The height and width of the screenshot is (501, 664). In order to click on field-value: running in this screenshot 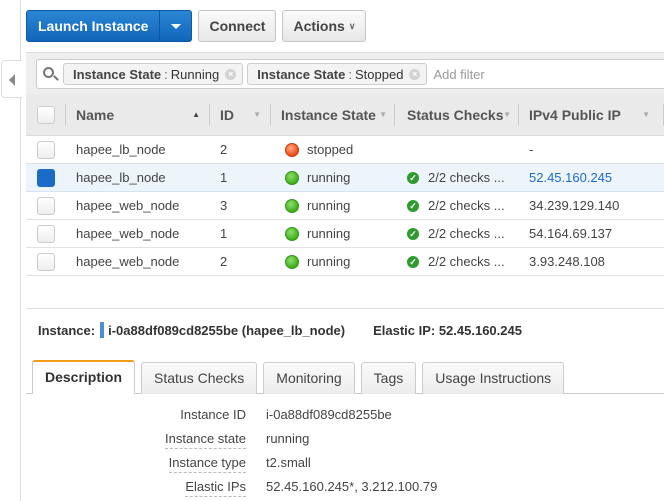, I will do `click(288, 438)`.